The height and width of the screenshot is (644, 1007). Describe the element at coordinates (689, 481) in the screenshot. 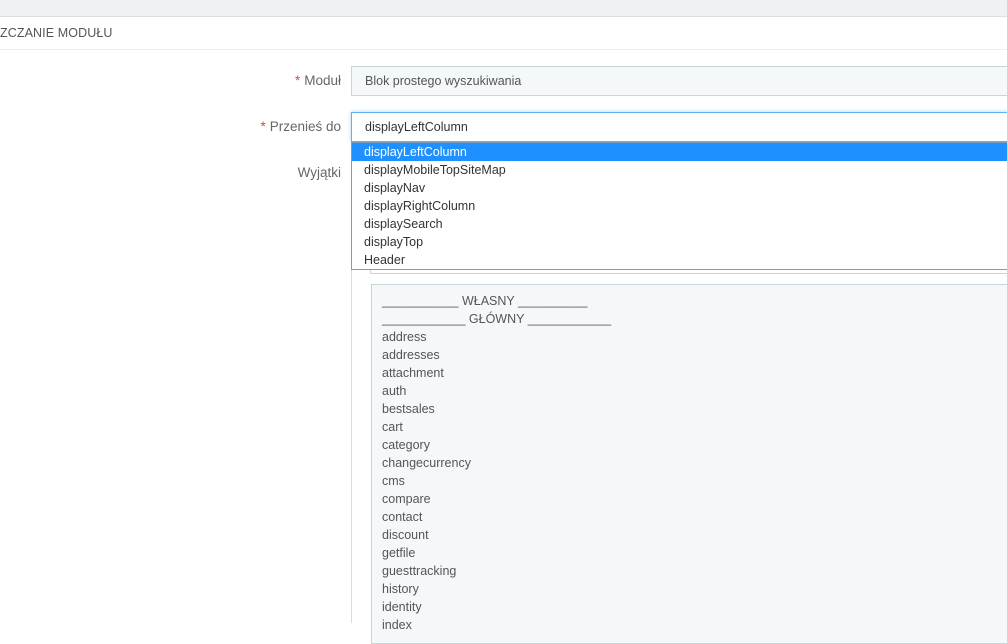

I see `exceptions-list-item: cms` at that location.